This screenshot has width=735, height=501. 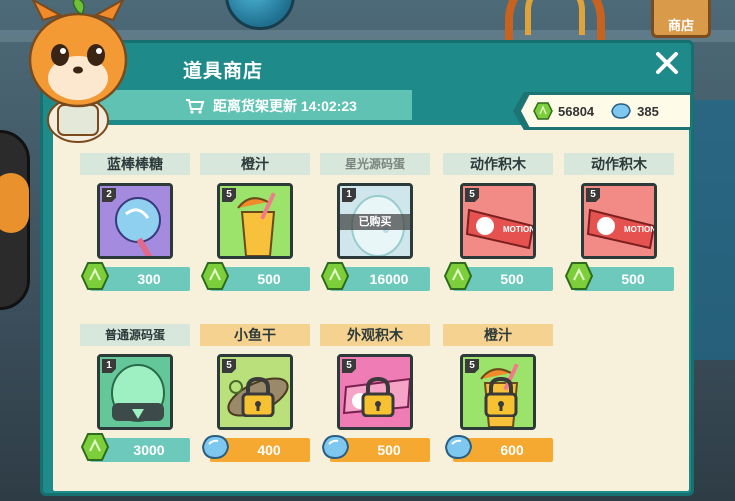 What do you see at coordinates (135, 392) in the screenshot?
I see `normal-egg-icon: 1` at bounding box center [135, 392].